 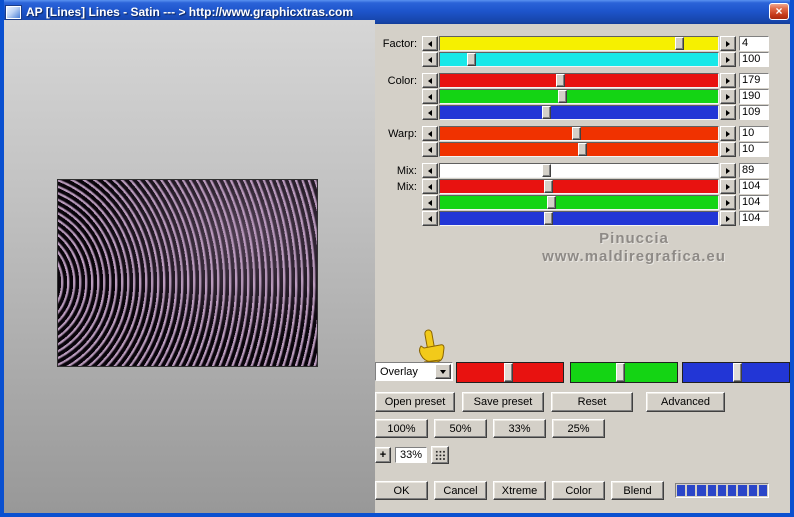 I want to click on xtreme-button: Xtreme, so click(x=519, y=490).